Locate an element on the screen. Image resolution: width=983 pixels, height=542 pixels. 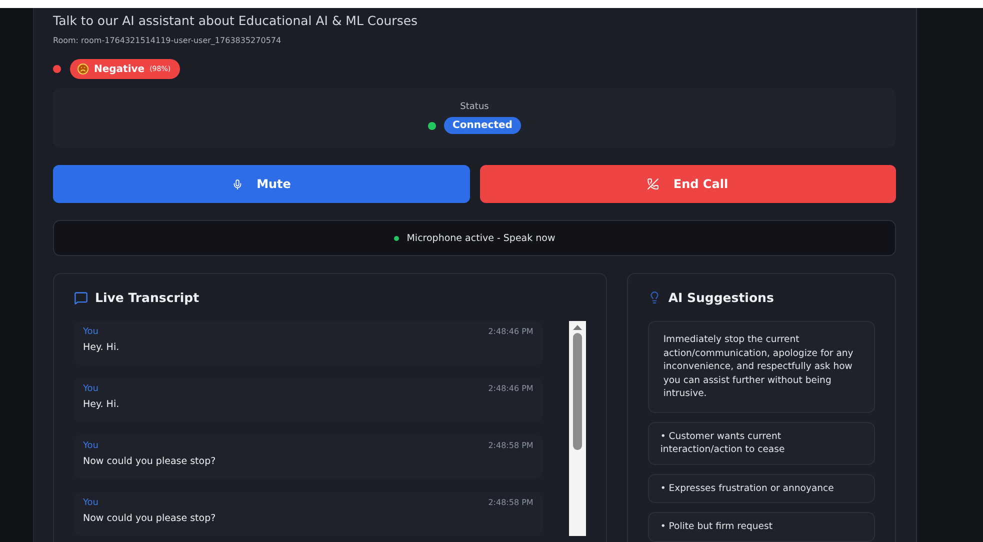
scrollbar is located at coordinates (577, 428).